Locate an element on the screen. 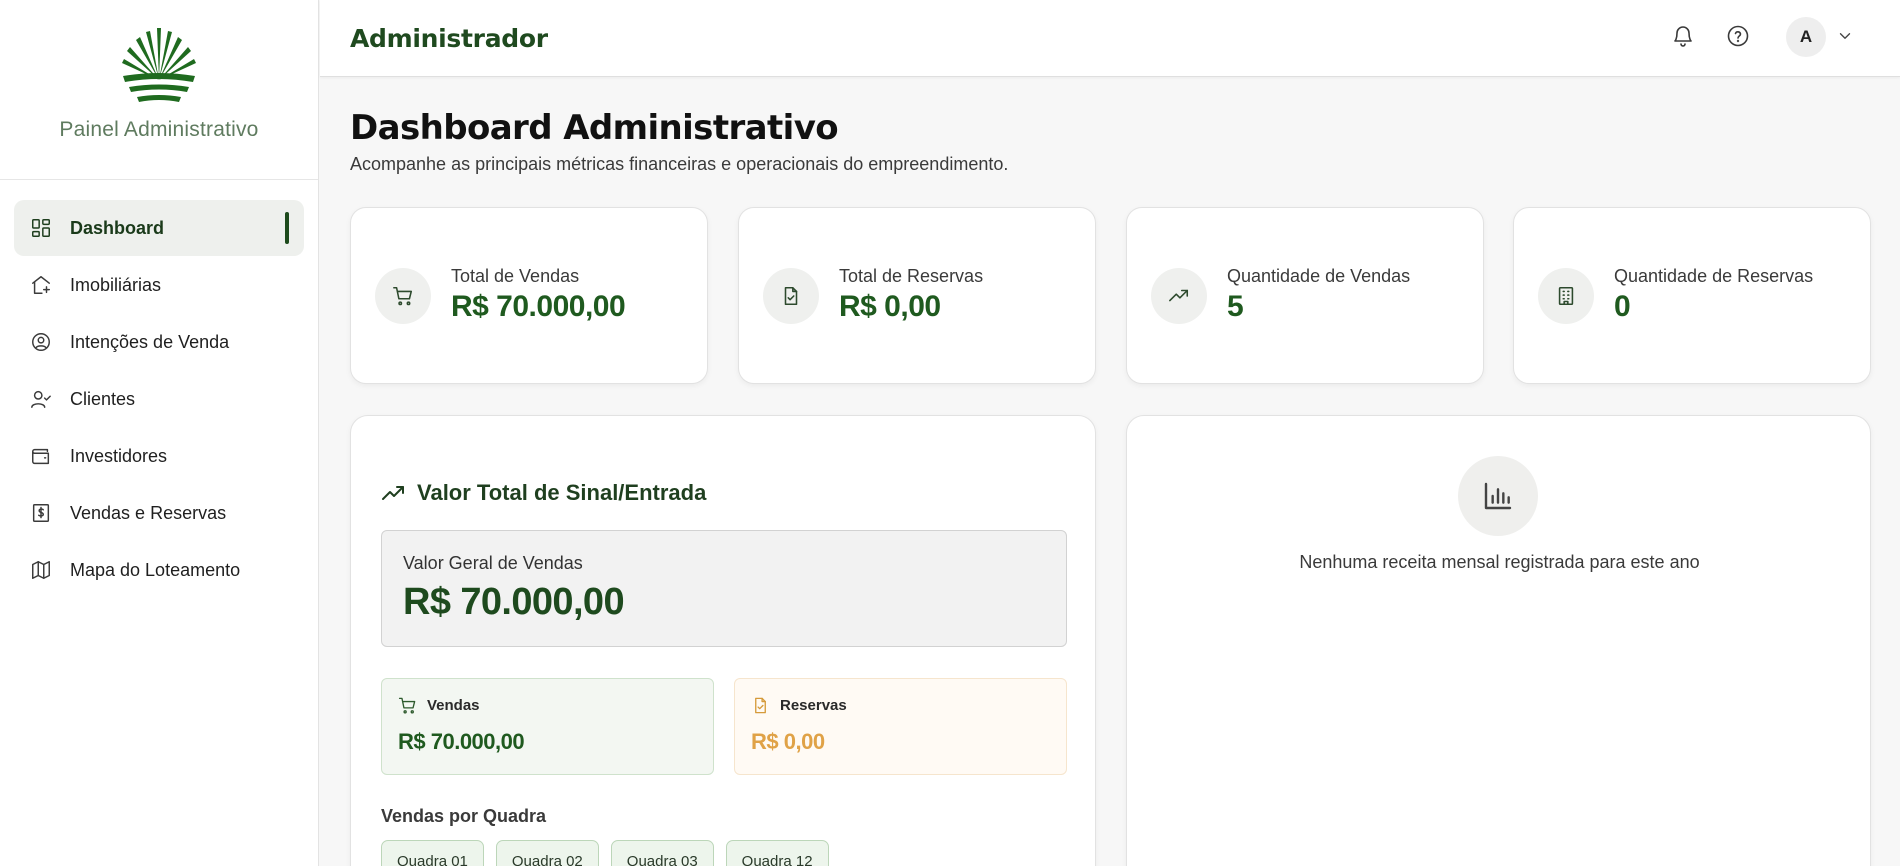 The width and height of the screenshot is (1900, 866). sidebar-item-vendas-e-reservas: Vendas e Reservas is located at coordinates (159, 513).